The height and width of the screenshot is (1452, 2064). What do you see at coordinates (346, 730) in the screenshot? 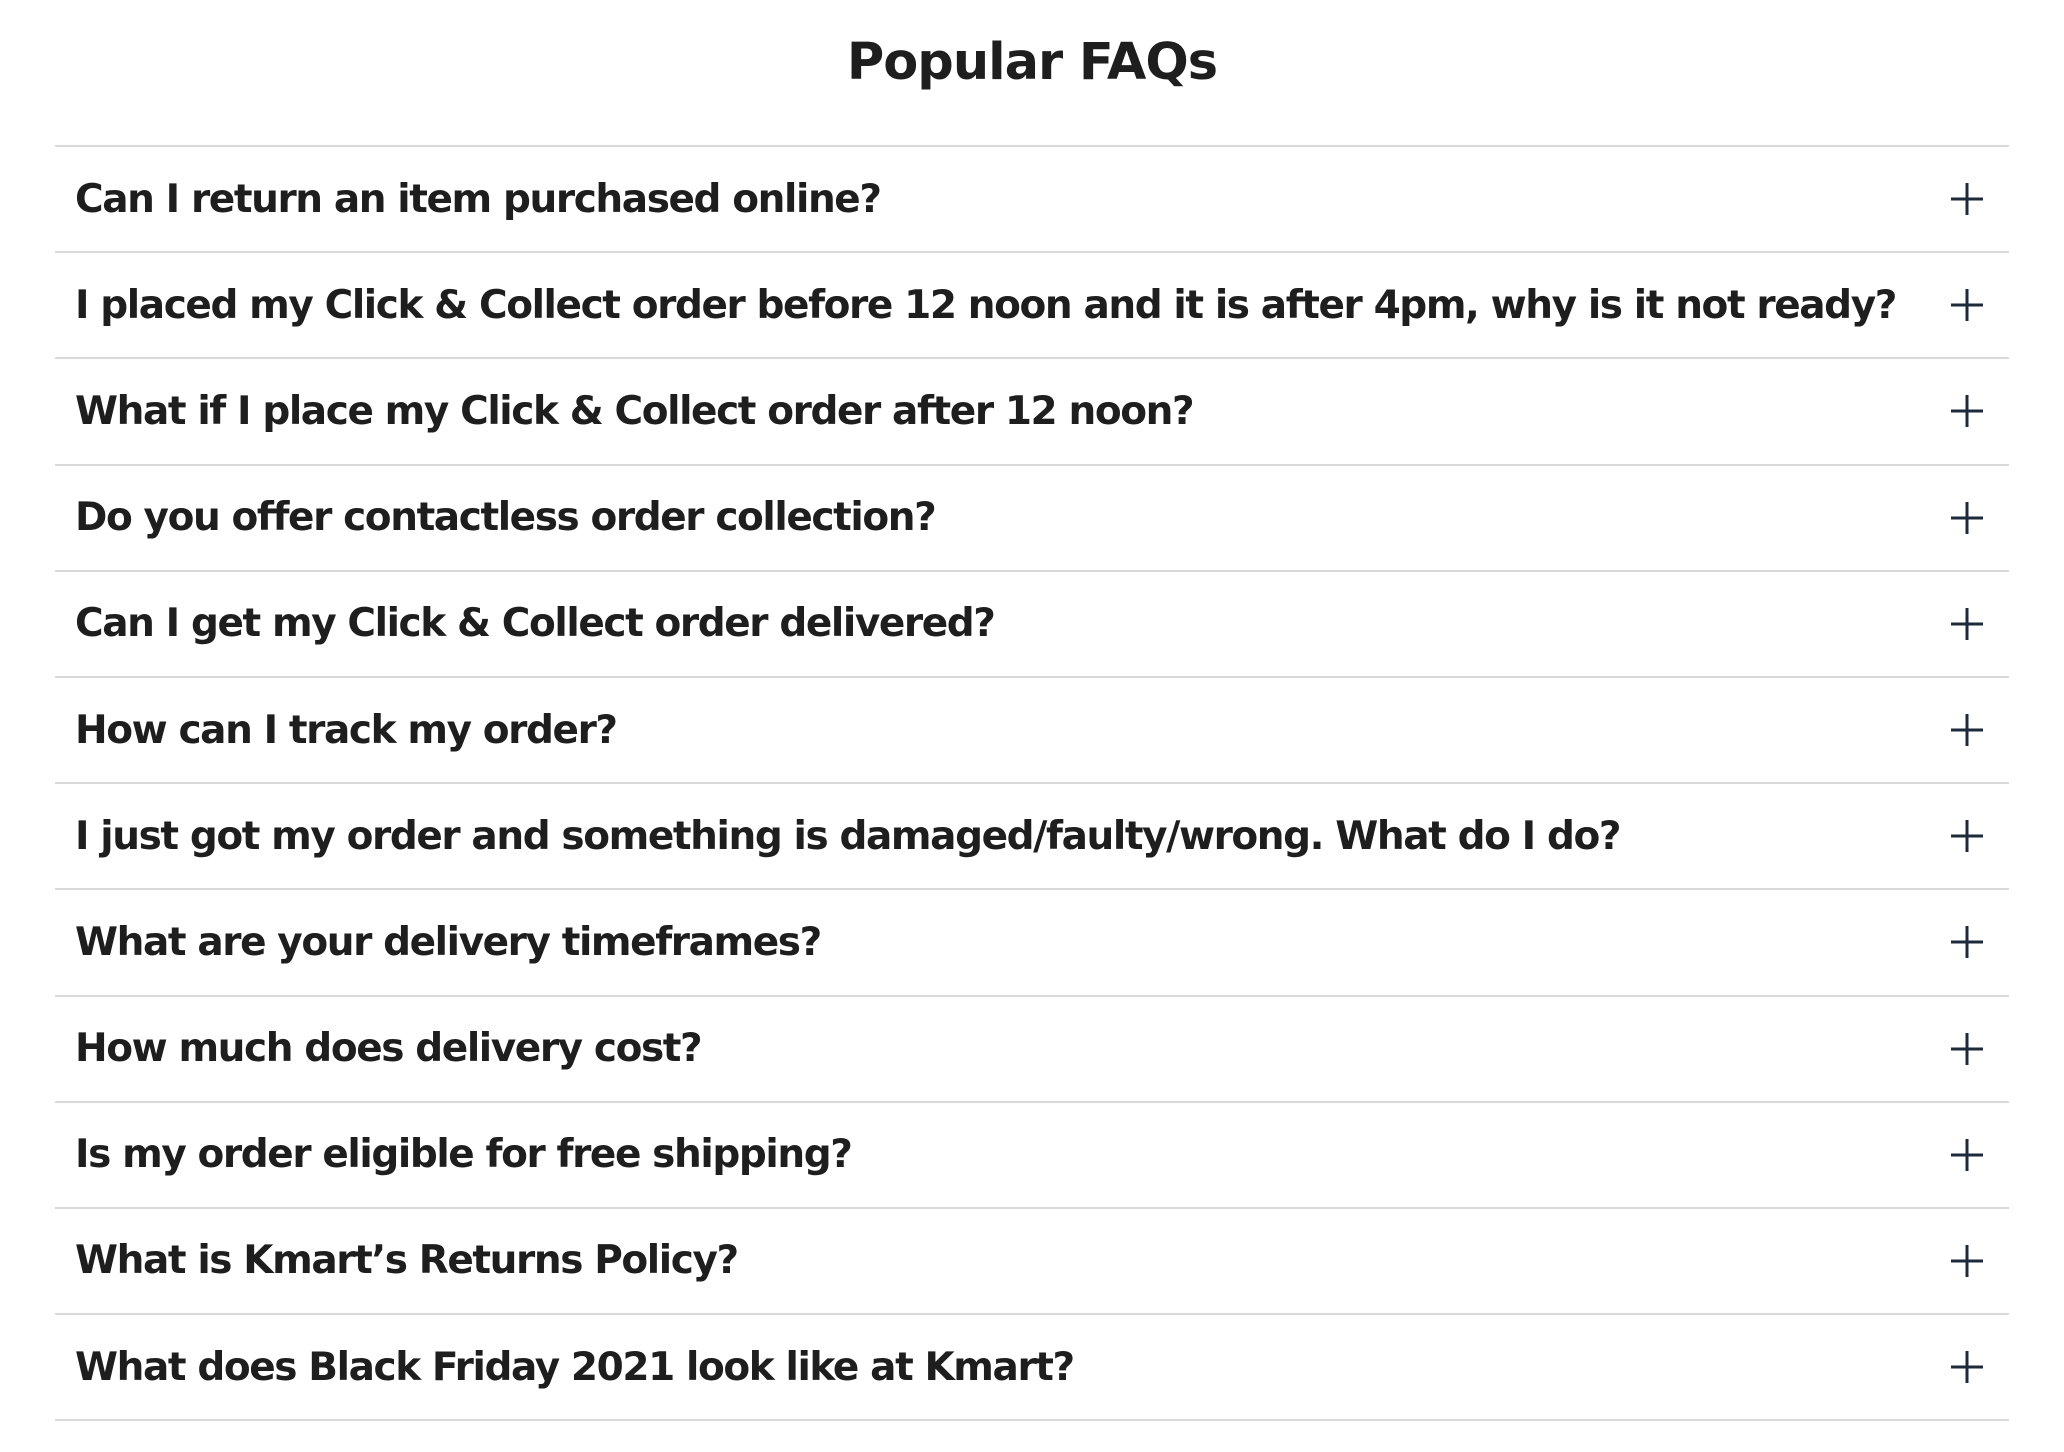
I see `faq-question: How can I track my order?` at bounding box center [346, 730].